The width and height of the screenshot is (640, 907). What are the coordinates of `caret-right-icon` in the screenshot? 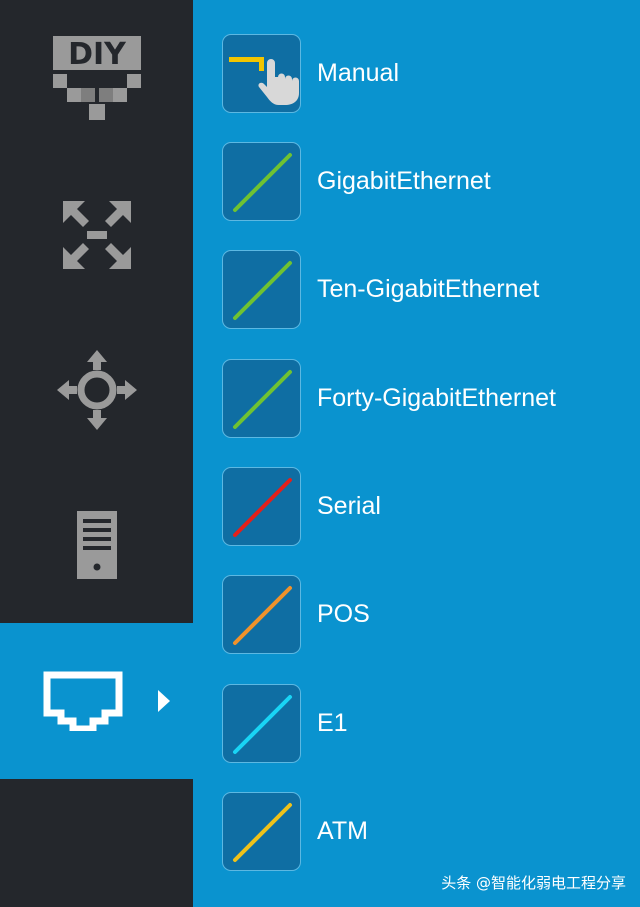 It's located at (164, 701).